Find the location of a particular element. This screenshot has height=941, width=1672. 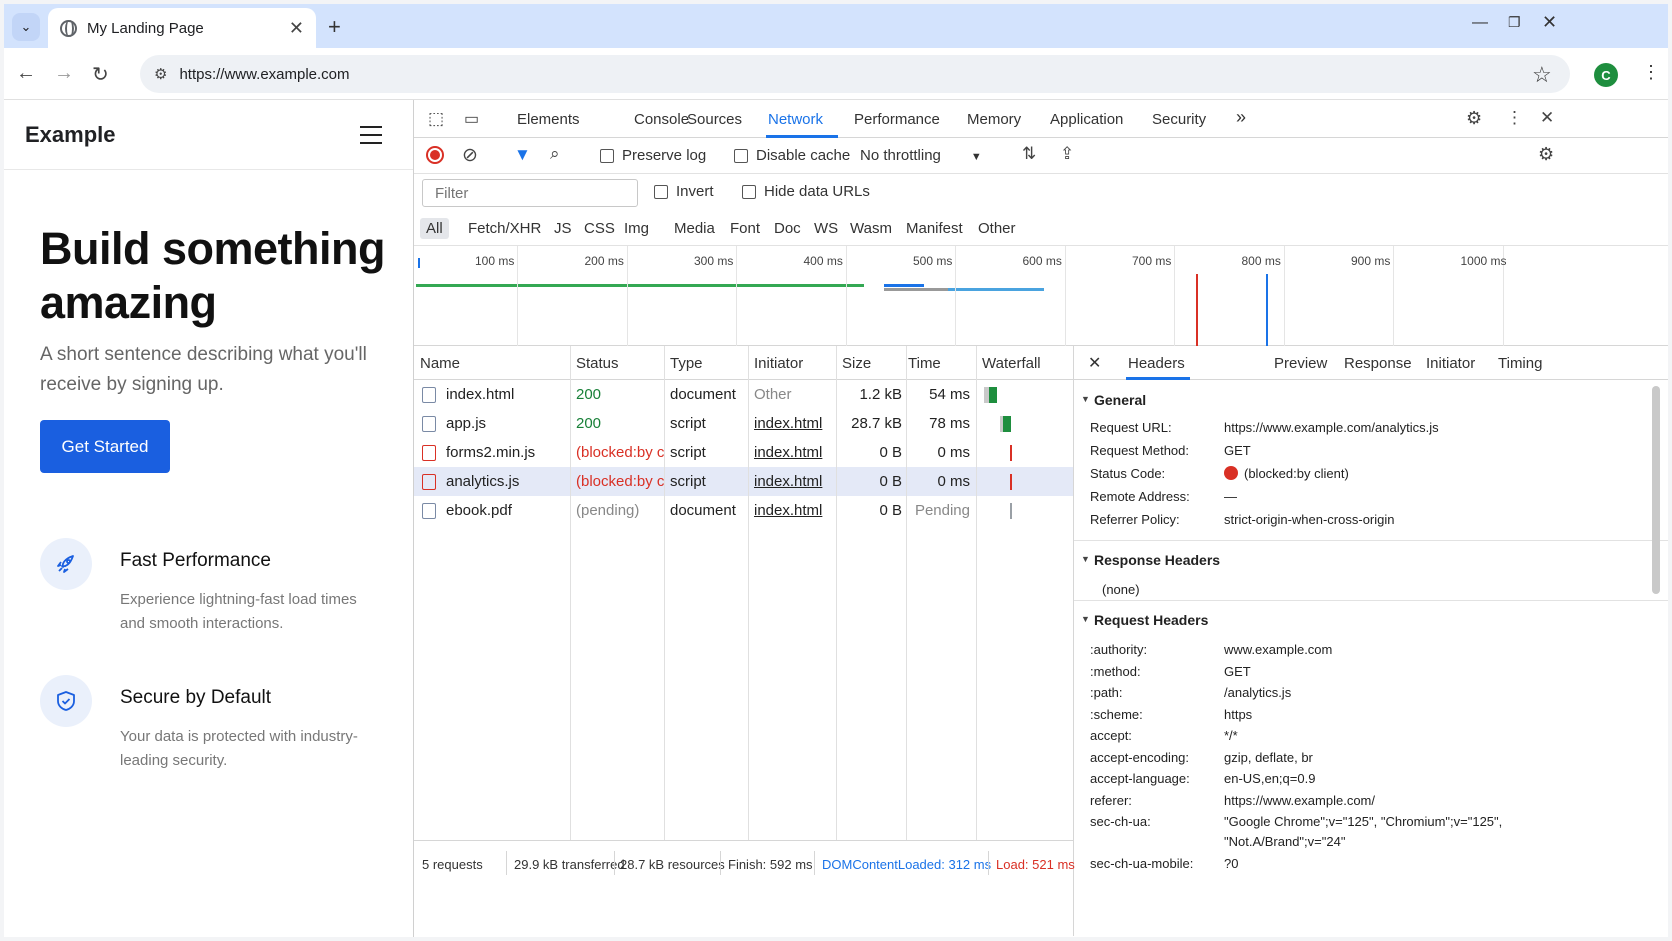

close-window-button: ✕ is located at coordinates (1549, 22).